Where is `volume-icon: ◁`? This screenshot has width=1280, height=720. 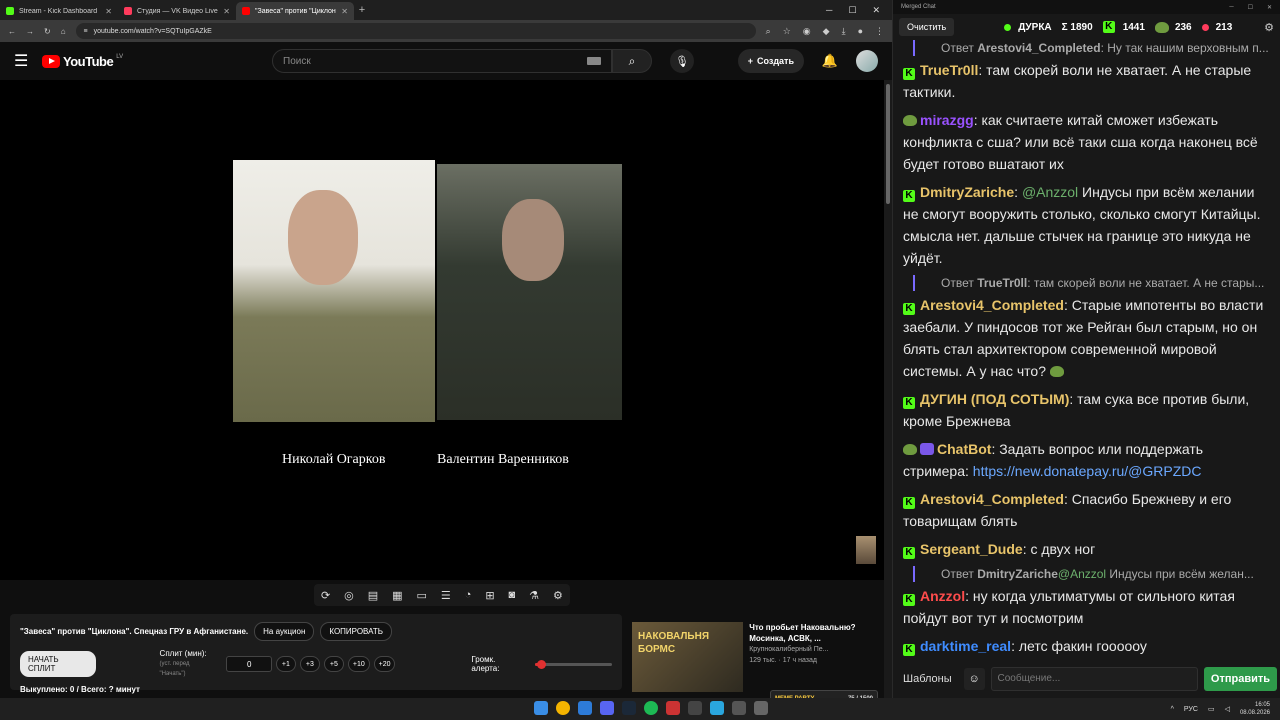
volume-icon: ◁ is located at coordinates (1227, 709).